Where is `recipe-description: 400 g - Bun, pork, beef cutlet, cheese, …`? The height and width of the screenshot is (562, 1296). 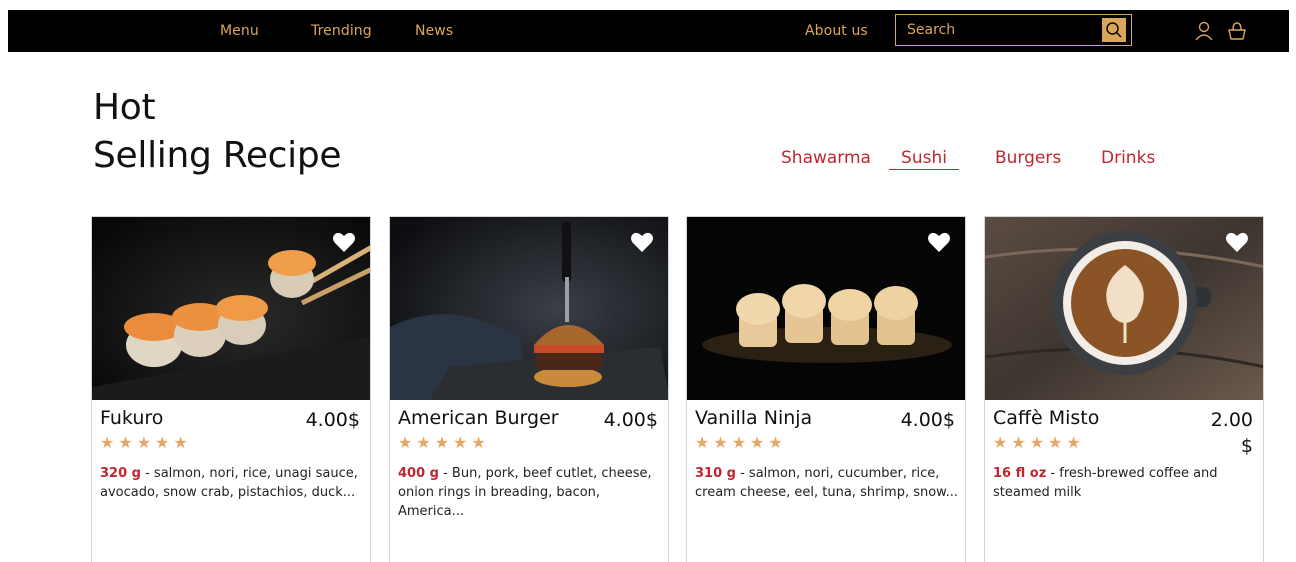 recipe-description: 400 g - Bun, pork, beef cutlet, cheese, … is located at coordinates (531, 492).